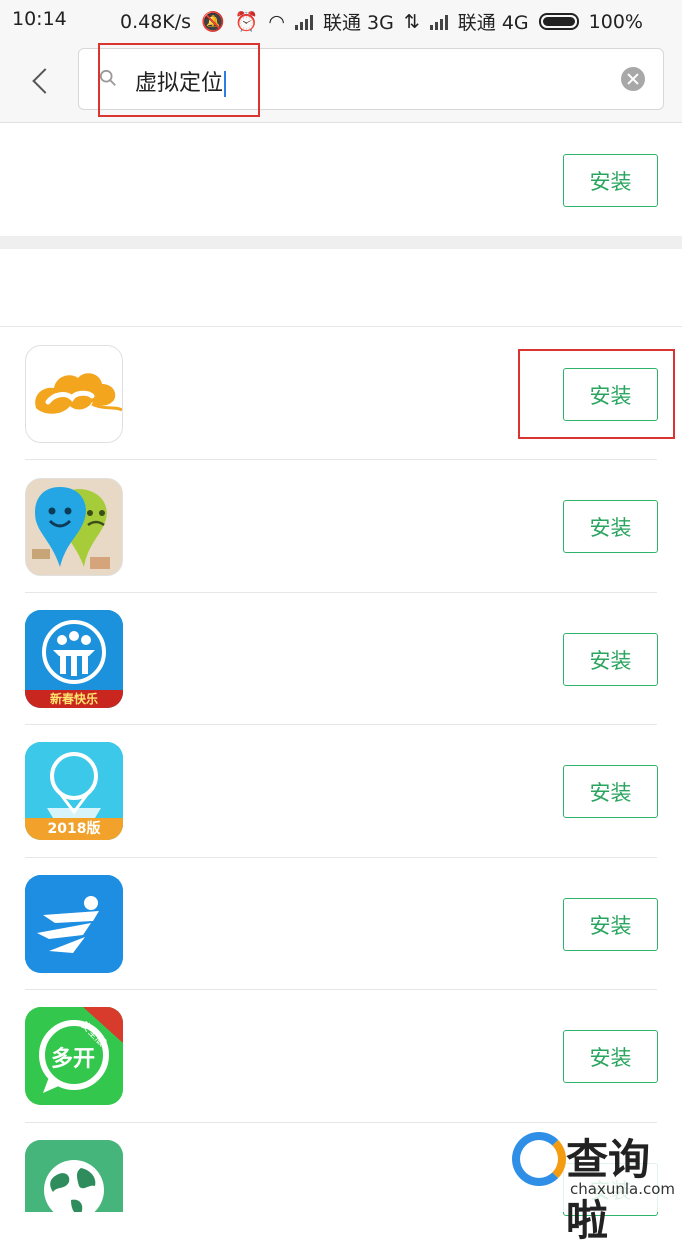 The width and height of the screenshot is (682, 1248). What do you see at coordinates (78, 393) in the screenshot?
I see `cloud-logo-icon` at bounding box center [78, 393].